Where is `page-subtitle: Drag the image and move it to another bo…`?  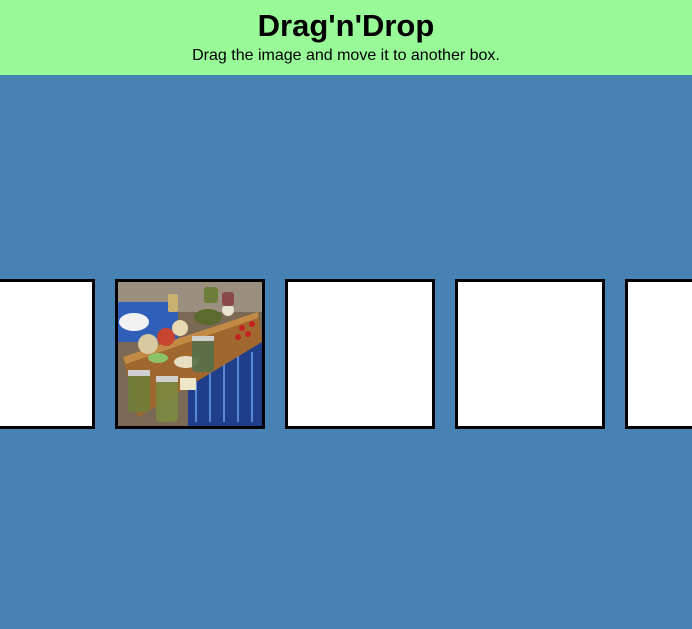 page-subtitle: Drag the image and move it to another bo… is located at coordinates (346, 55).